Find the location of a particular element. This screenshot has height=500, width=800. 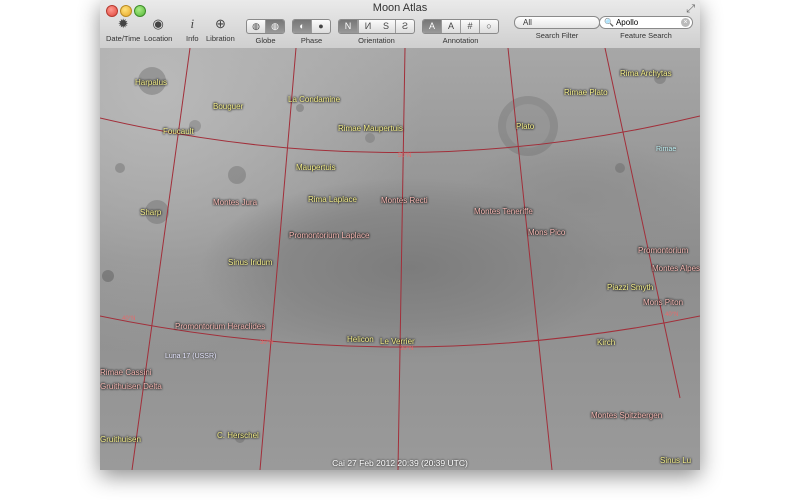

annotation-grid-icon: # is located at coordinates (470, 26).